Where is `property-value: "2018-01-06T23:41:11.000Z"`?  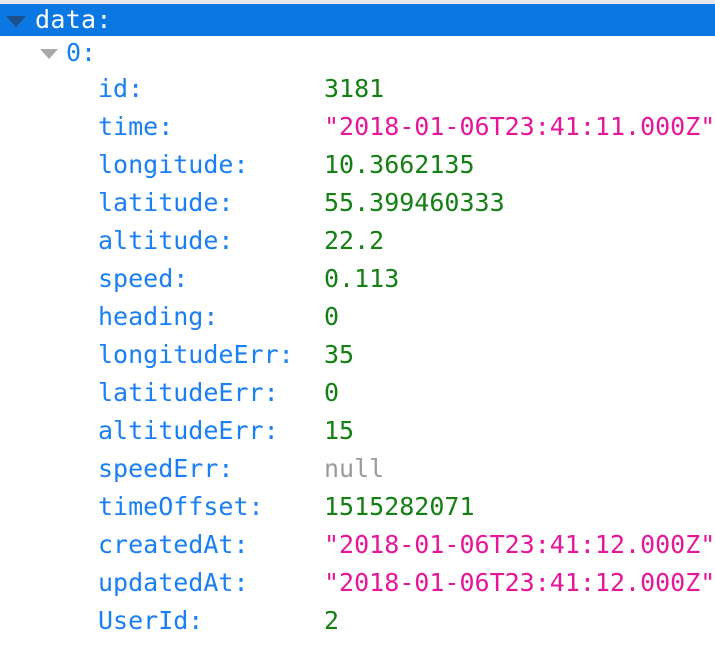 property-value: "2018-01-06T23:41:11.000Z" is located at coordinates (519, 126).